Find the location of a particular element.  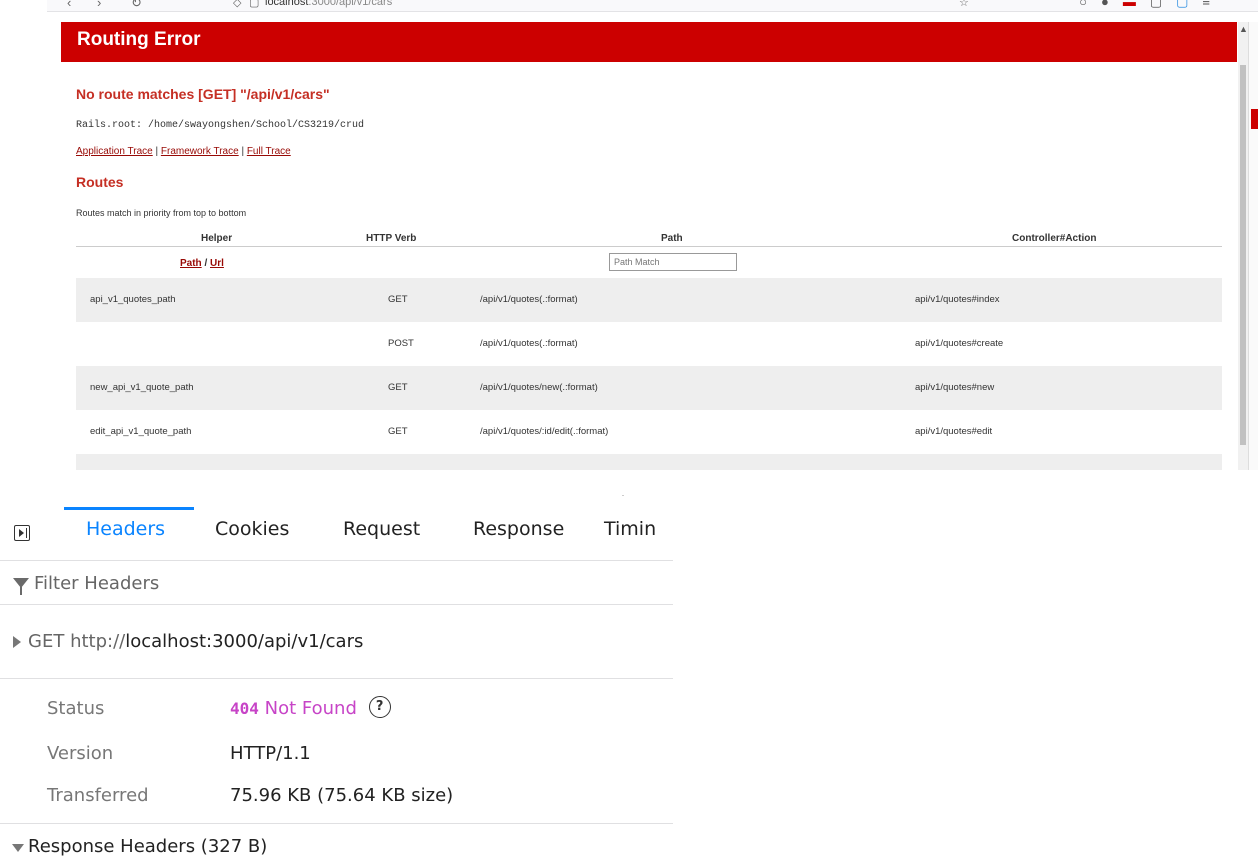

row-action: api/v1/quotes#new is located at coordinates (955, 387).